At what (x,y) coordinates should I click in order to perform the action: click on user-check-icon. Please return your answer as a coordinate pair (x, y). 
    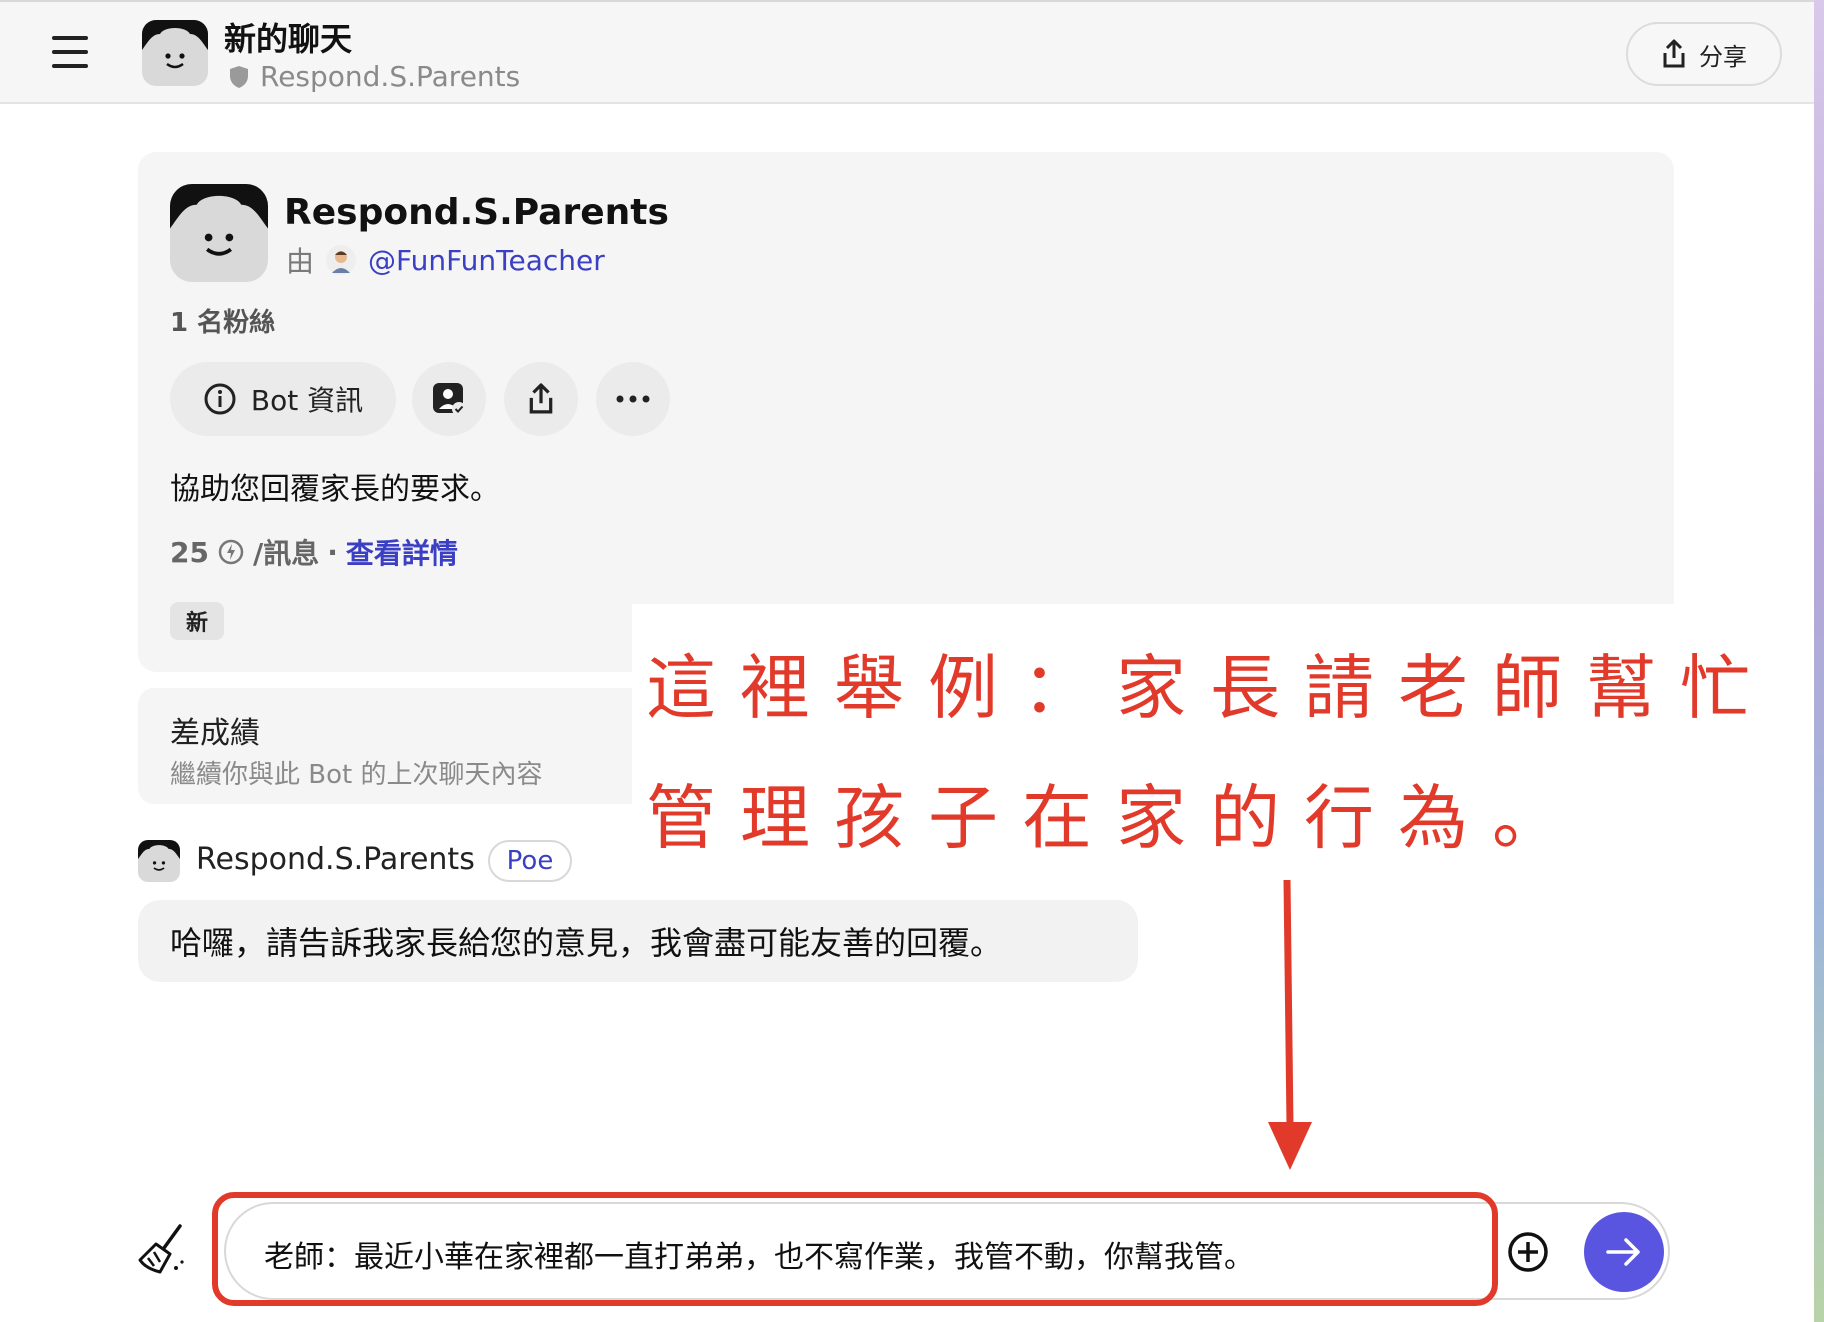
    Looking at the image, I should click on (449, 399).